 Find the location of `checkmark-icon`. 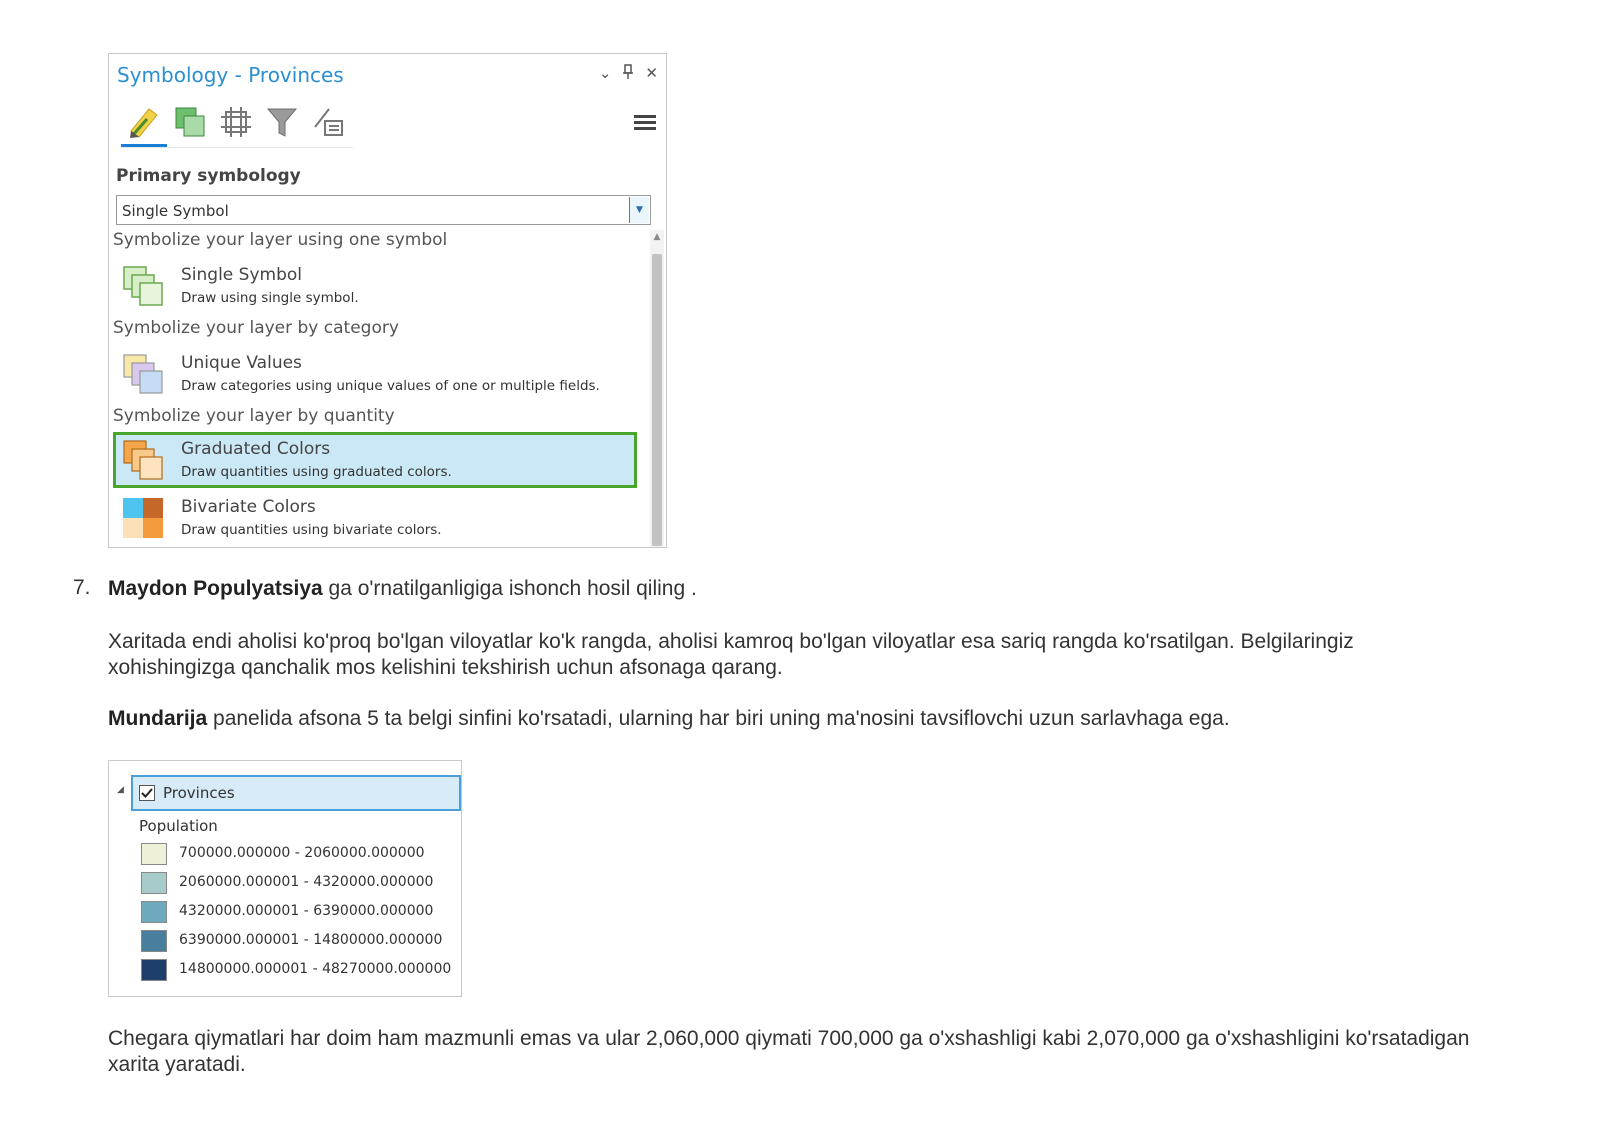

checkmark-icon is located at coordinates (147, 793).